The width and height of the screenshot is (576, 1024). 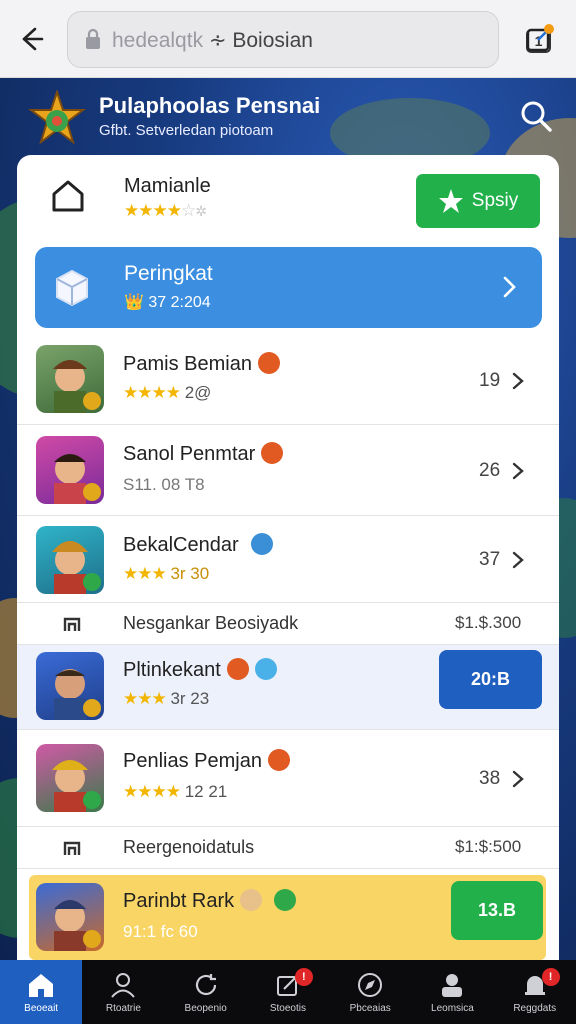 I want to click on nav-item-refresh: Beopenio, so click(x=206, y=992).